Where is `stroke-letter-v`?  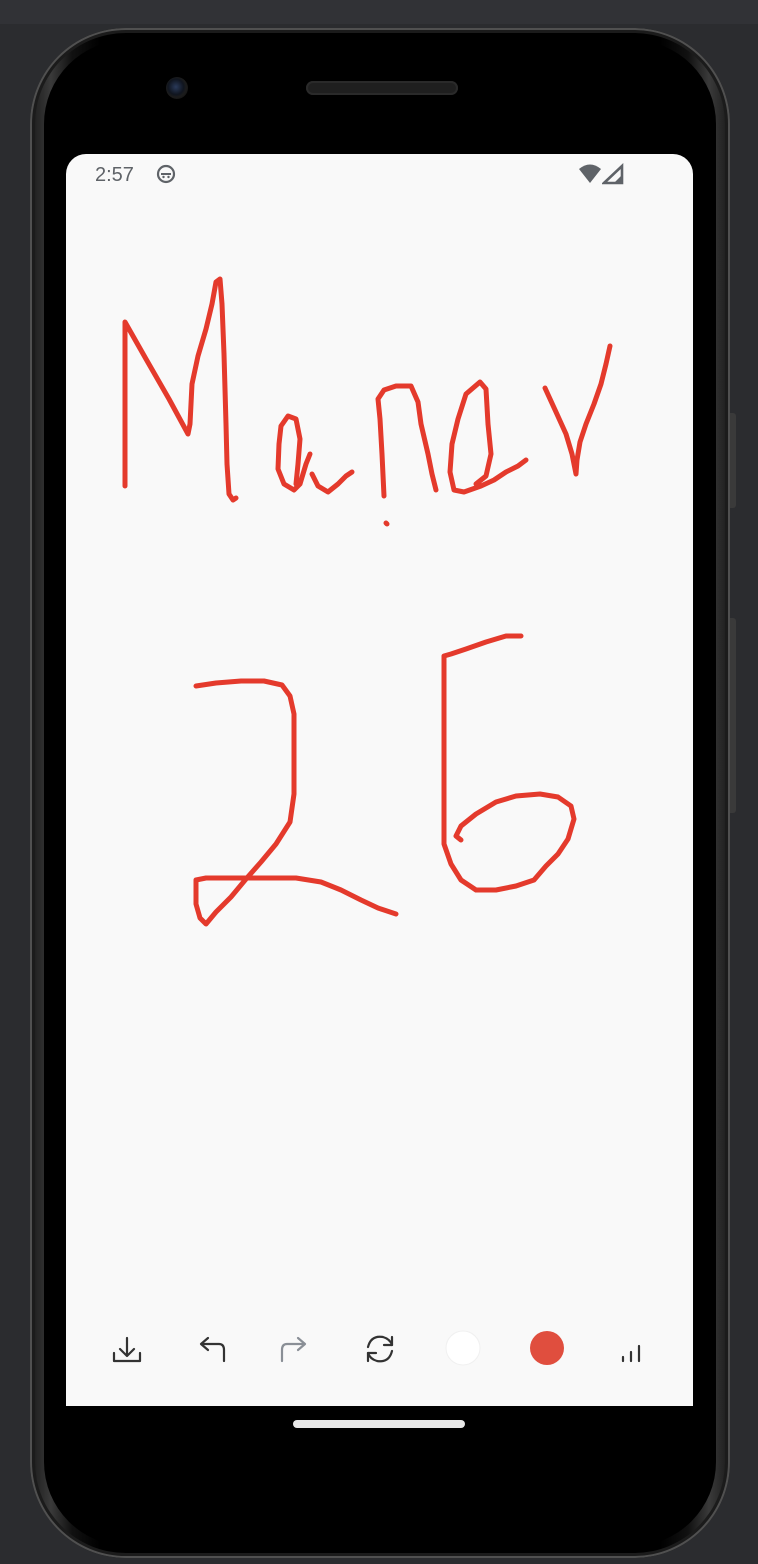 stroke-letter-v is located at coordinates (577, 410).